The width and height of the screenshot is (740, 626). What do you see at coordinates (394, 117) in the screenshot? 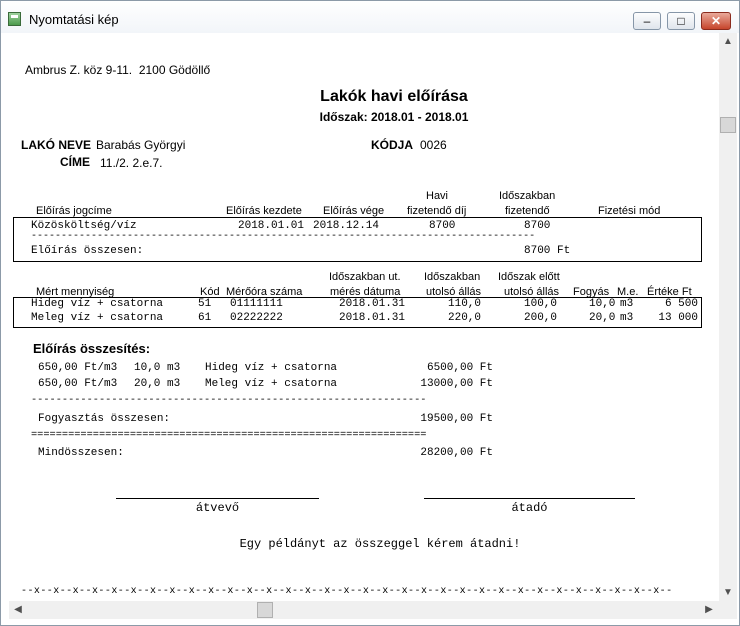
I see `report-period: Időszak: 2018.01 - 2018.01` at bounding box center [394, 117].